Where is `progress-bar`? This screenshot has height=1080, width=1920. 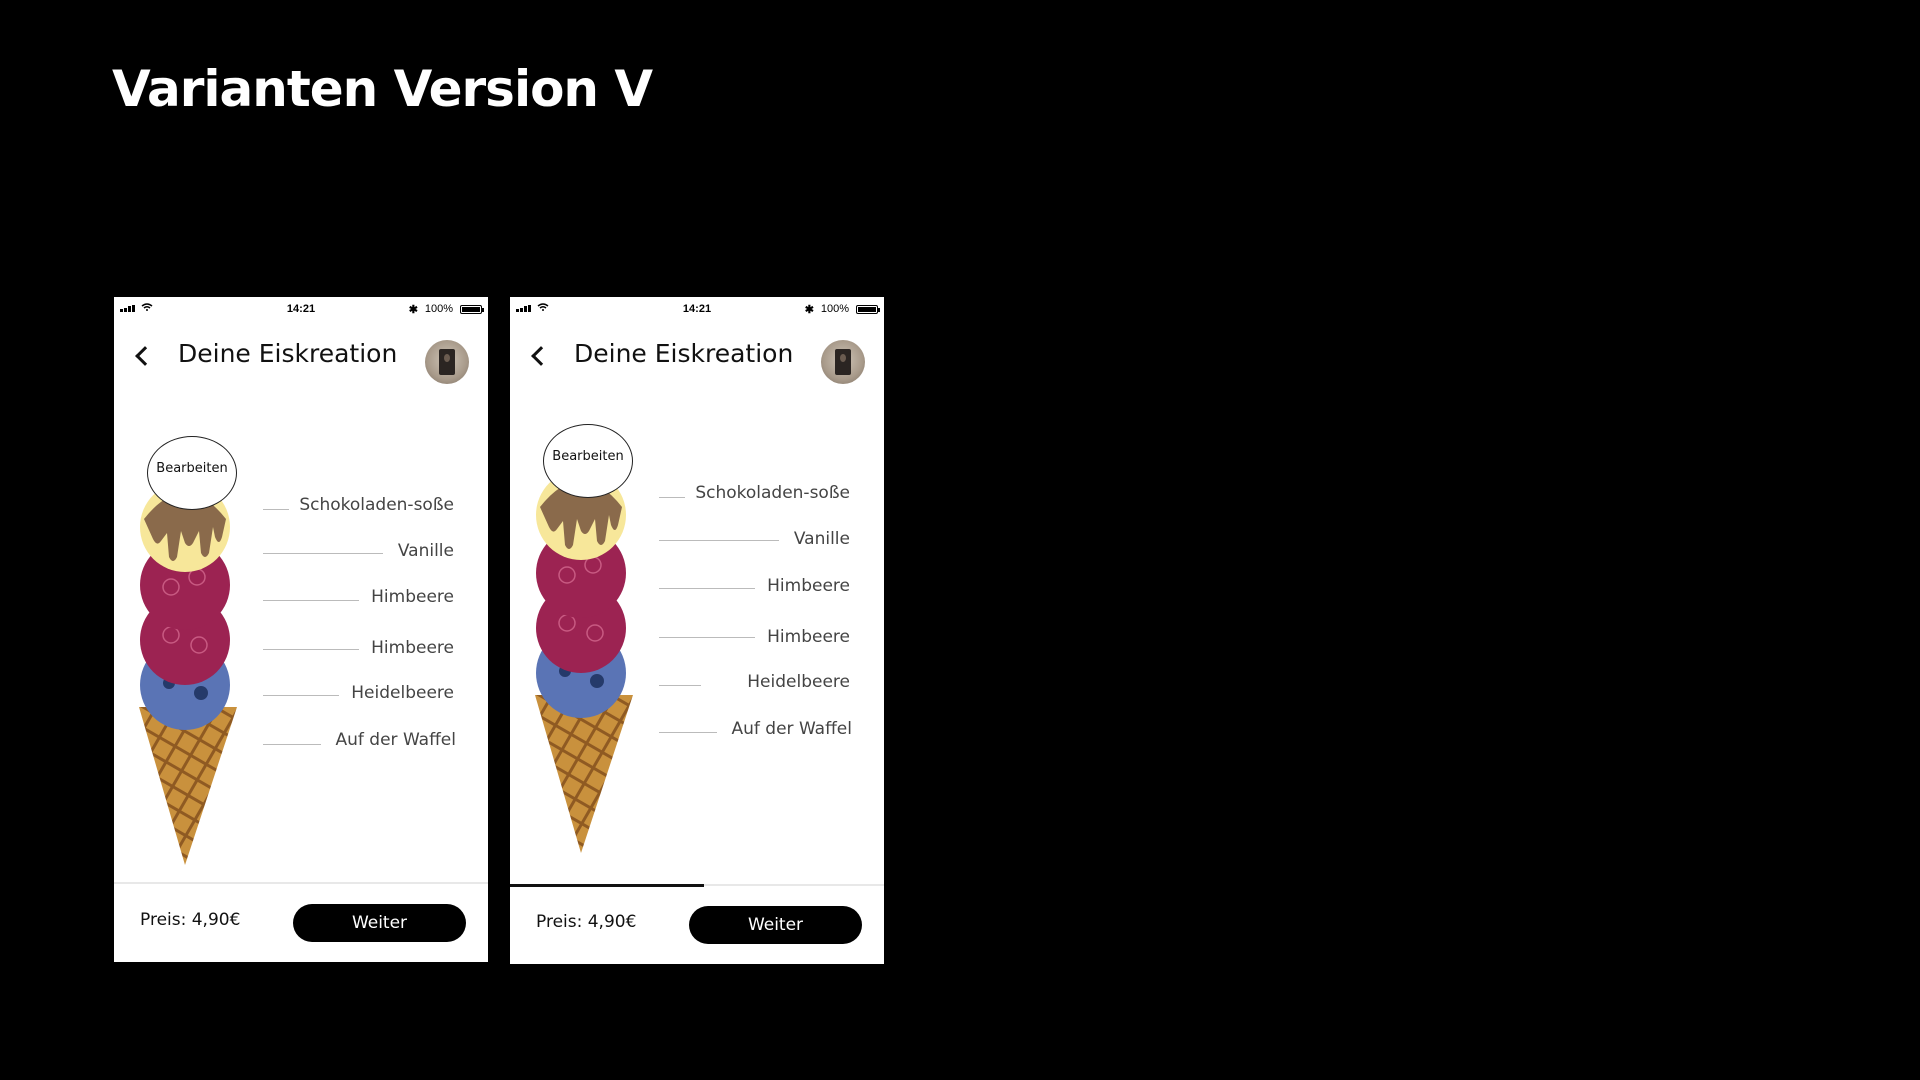 progress-bar is located at coordinates (607, 885).